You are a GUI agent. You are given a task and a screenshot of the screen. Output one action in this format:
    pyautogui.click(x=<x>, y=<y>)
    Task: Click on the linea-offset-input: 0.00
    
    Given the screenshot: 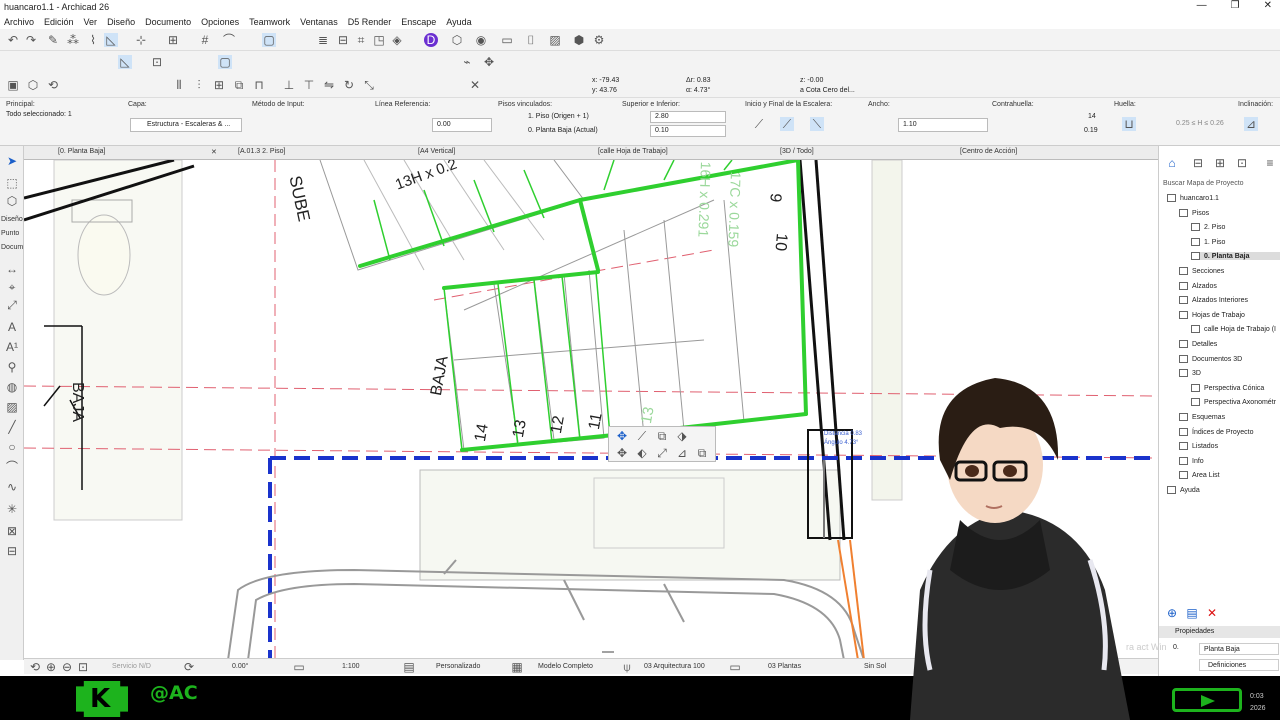 What is the action you would take?
    pyautogui.click(x=462, y=125)
    